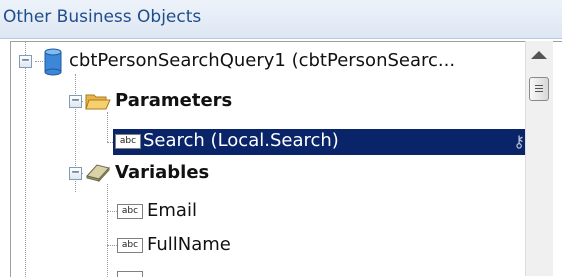  I want to click on variable-item-fullname: FullName, so click(189, 244).